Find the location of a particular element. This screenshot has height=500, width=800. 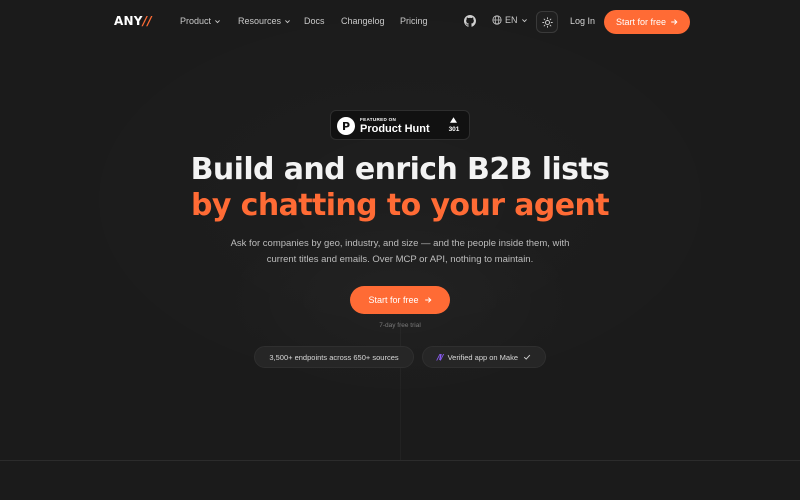

featured-on-label: FEATURED ON is located at coordinates (378, 119).